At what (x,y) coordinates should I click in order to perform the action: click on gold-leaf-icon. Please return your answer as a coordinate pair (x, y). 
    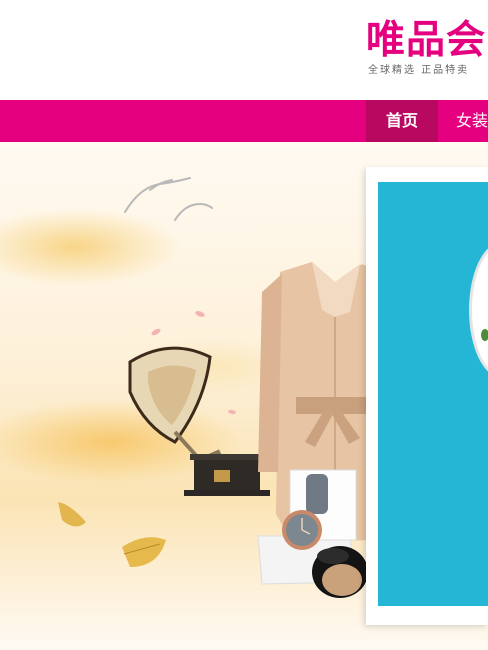
    Looking at the image, I should click on (112, 534).